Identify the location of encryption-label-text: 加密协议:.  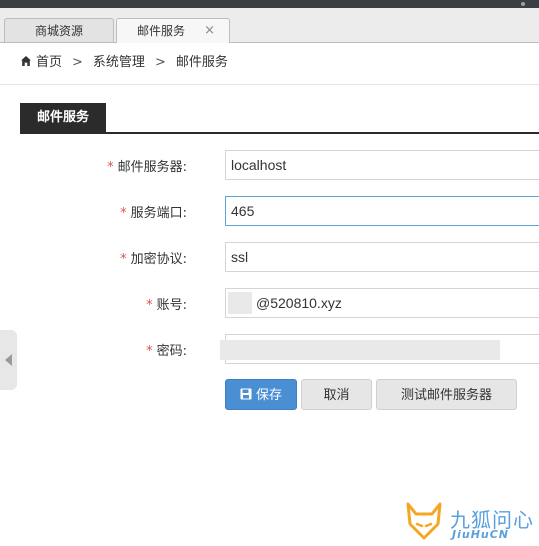
(158, 259).